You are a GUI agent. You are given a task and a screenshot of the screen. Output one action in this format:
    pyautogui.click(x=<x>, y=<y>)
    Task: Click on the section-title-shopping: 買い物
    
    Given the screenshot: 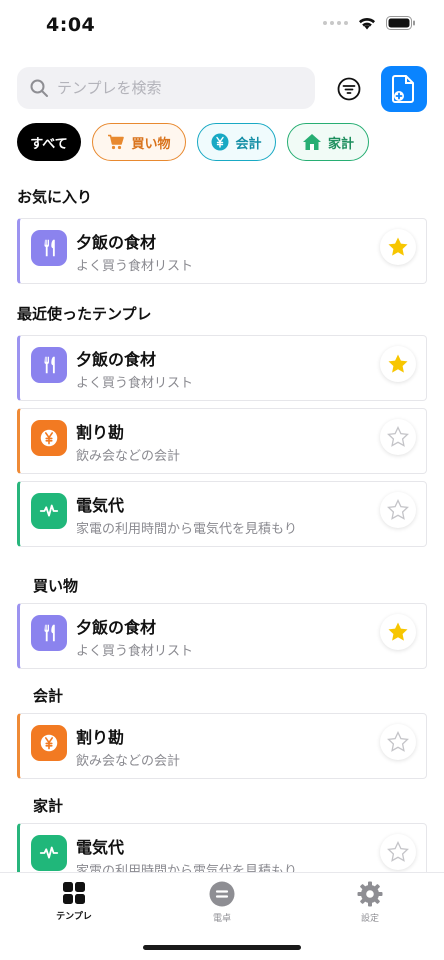 What is the action you would take?
    pyautogui.click(x=56, y=586)
    